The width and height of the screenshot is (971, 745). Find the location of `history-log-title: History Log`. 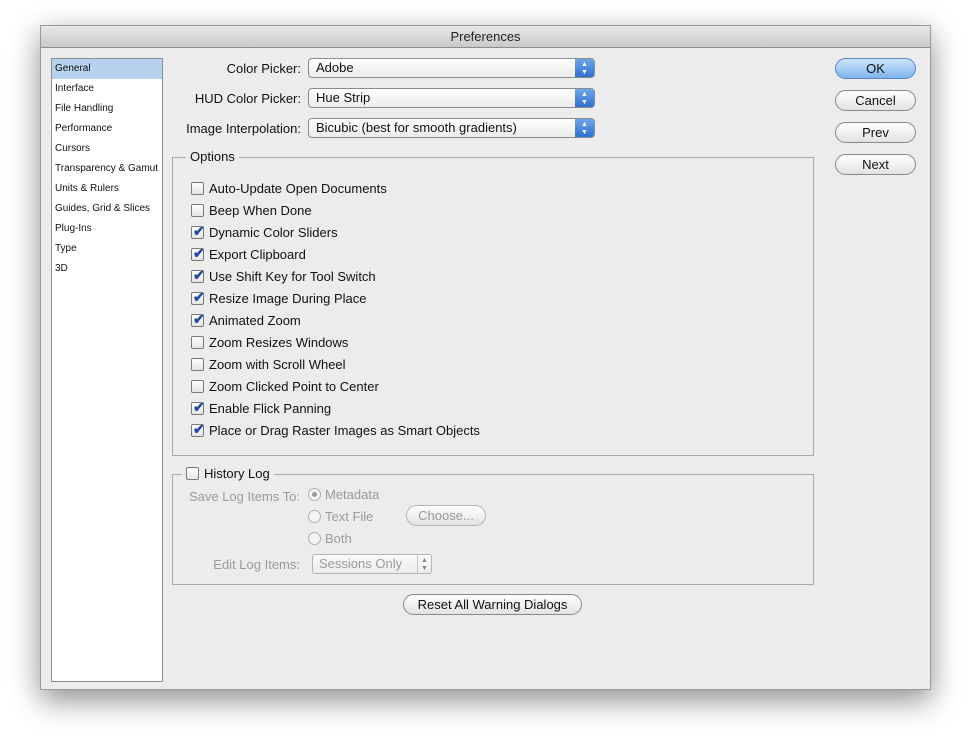

history-log-title: History Log is located at coordinates (237, 473).